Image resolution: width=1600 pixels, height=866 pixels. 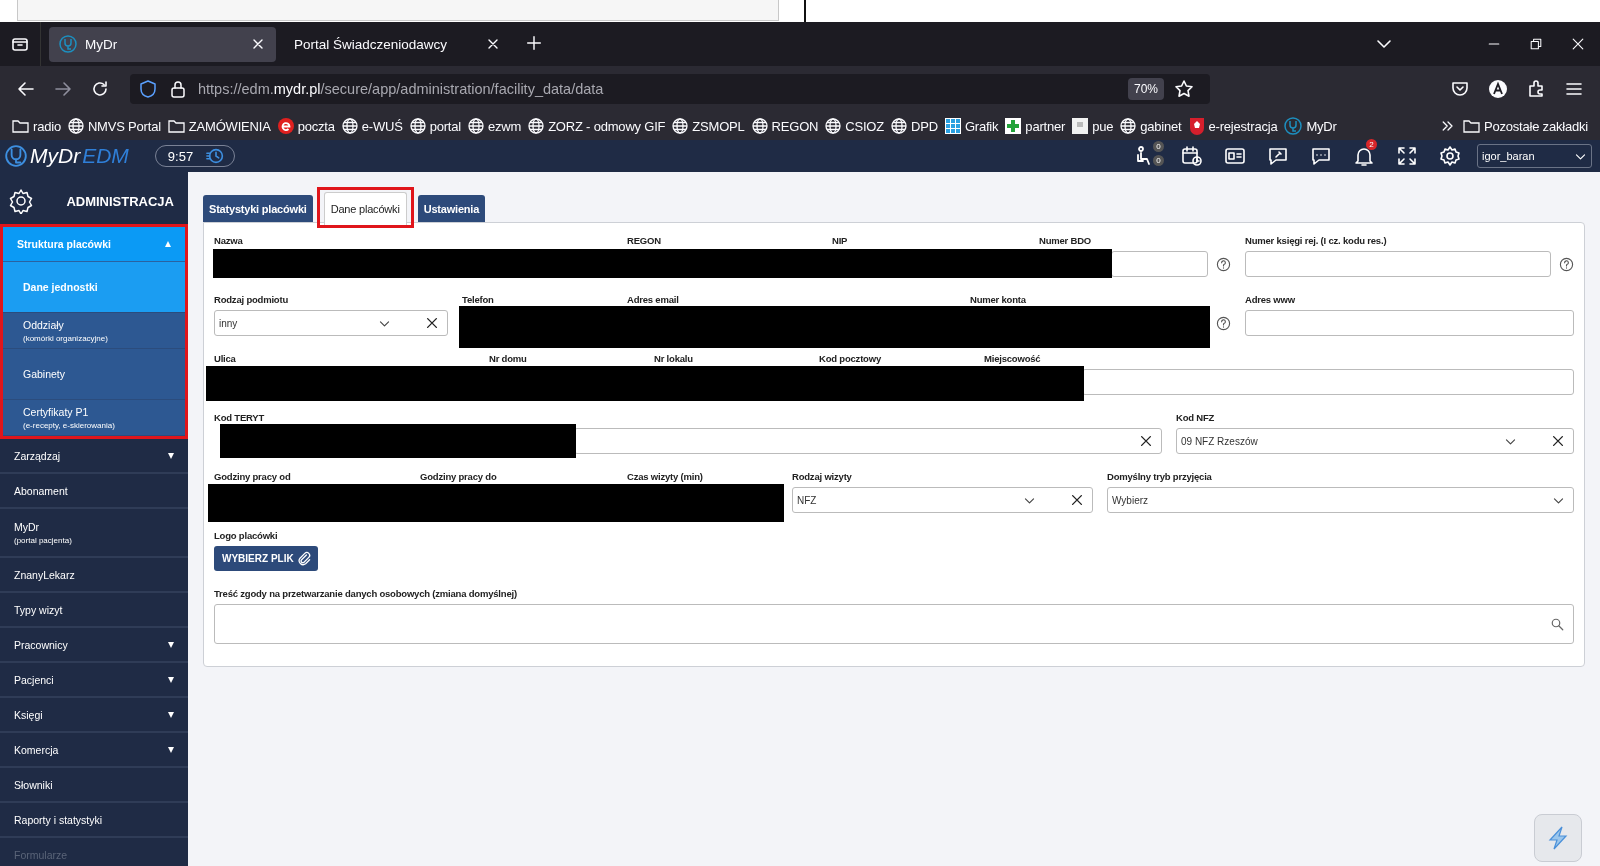 What do you see at coordinates (1525, 126) in the screenshot?
I see `bookmark: Pozostałe zakładki` at bounding box center [1525, 126].